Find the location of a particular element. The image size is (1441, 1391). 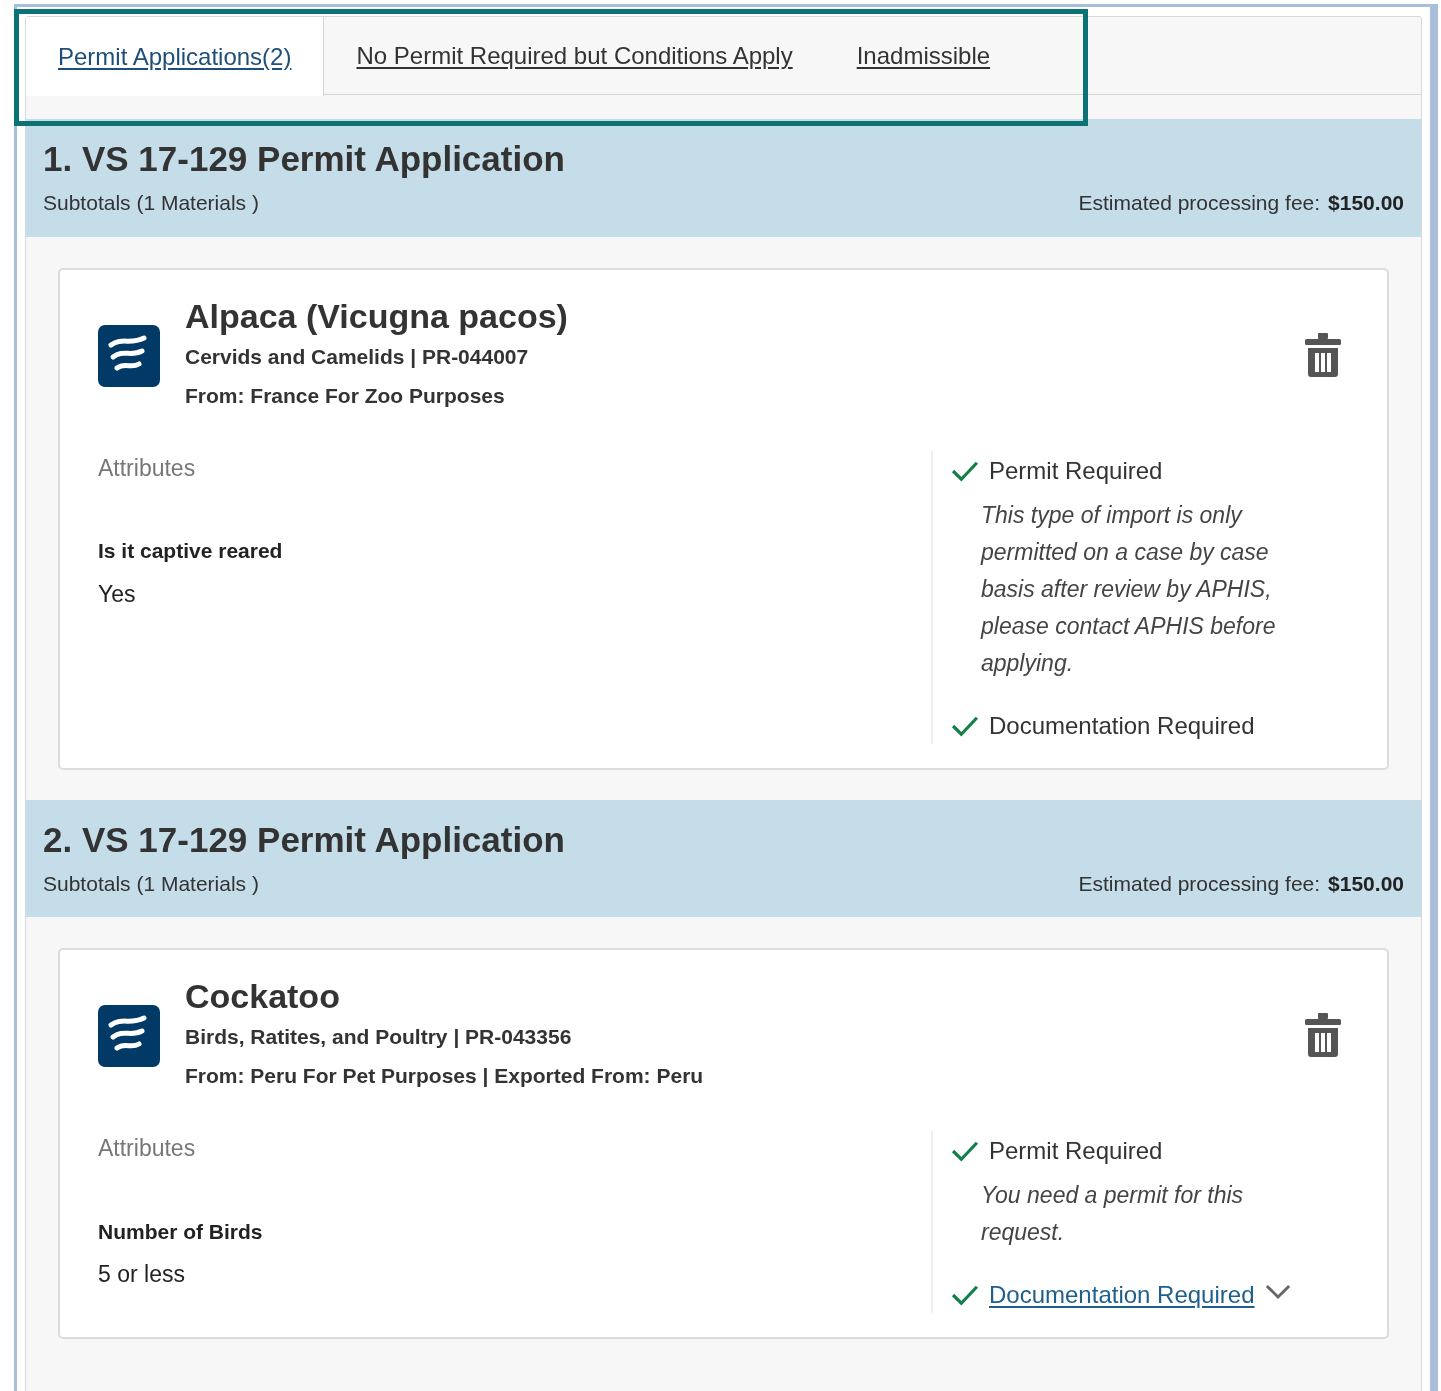

material-origin: From: France For Zoo Purposes is located at coordinates (345, 395).